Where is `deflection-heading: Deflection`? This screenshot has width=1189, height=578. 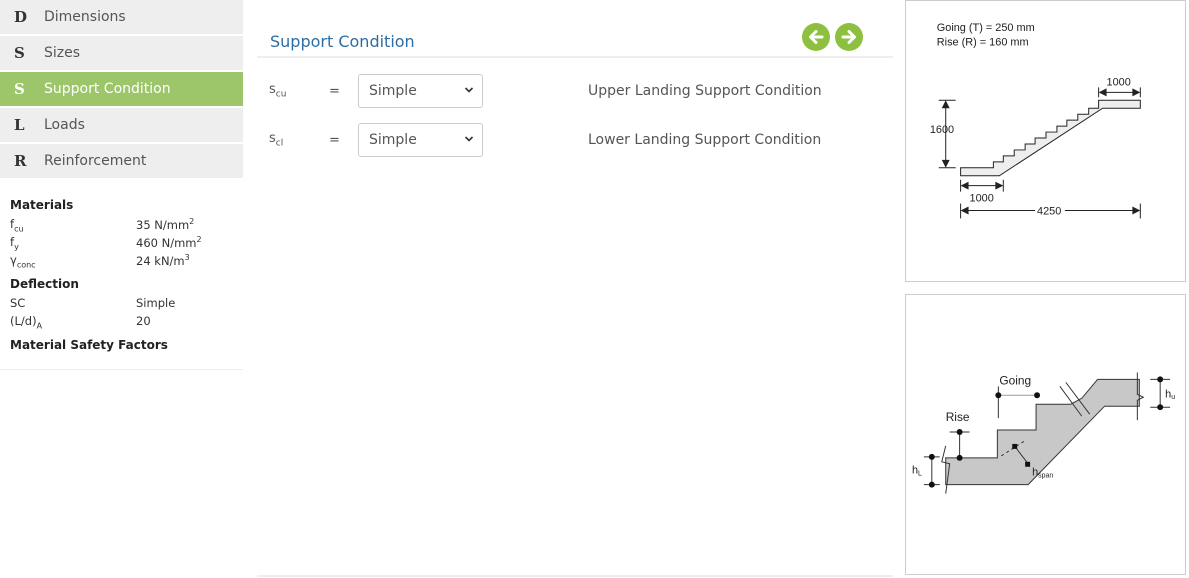 deflection-heading: Deflection is located at coordinates (44, 284).